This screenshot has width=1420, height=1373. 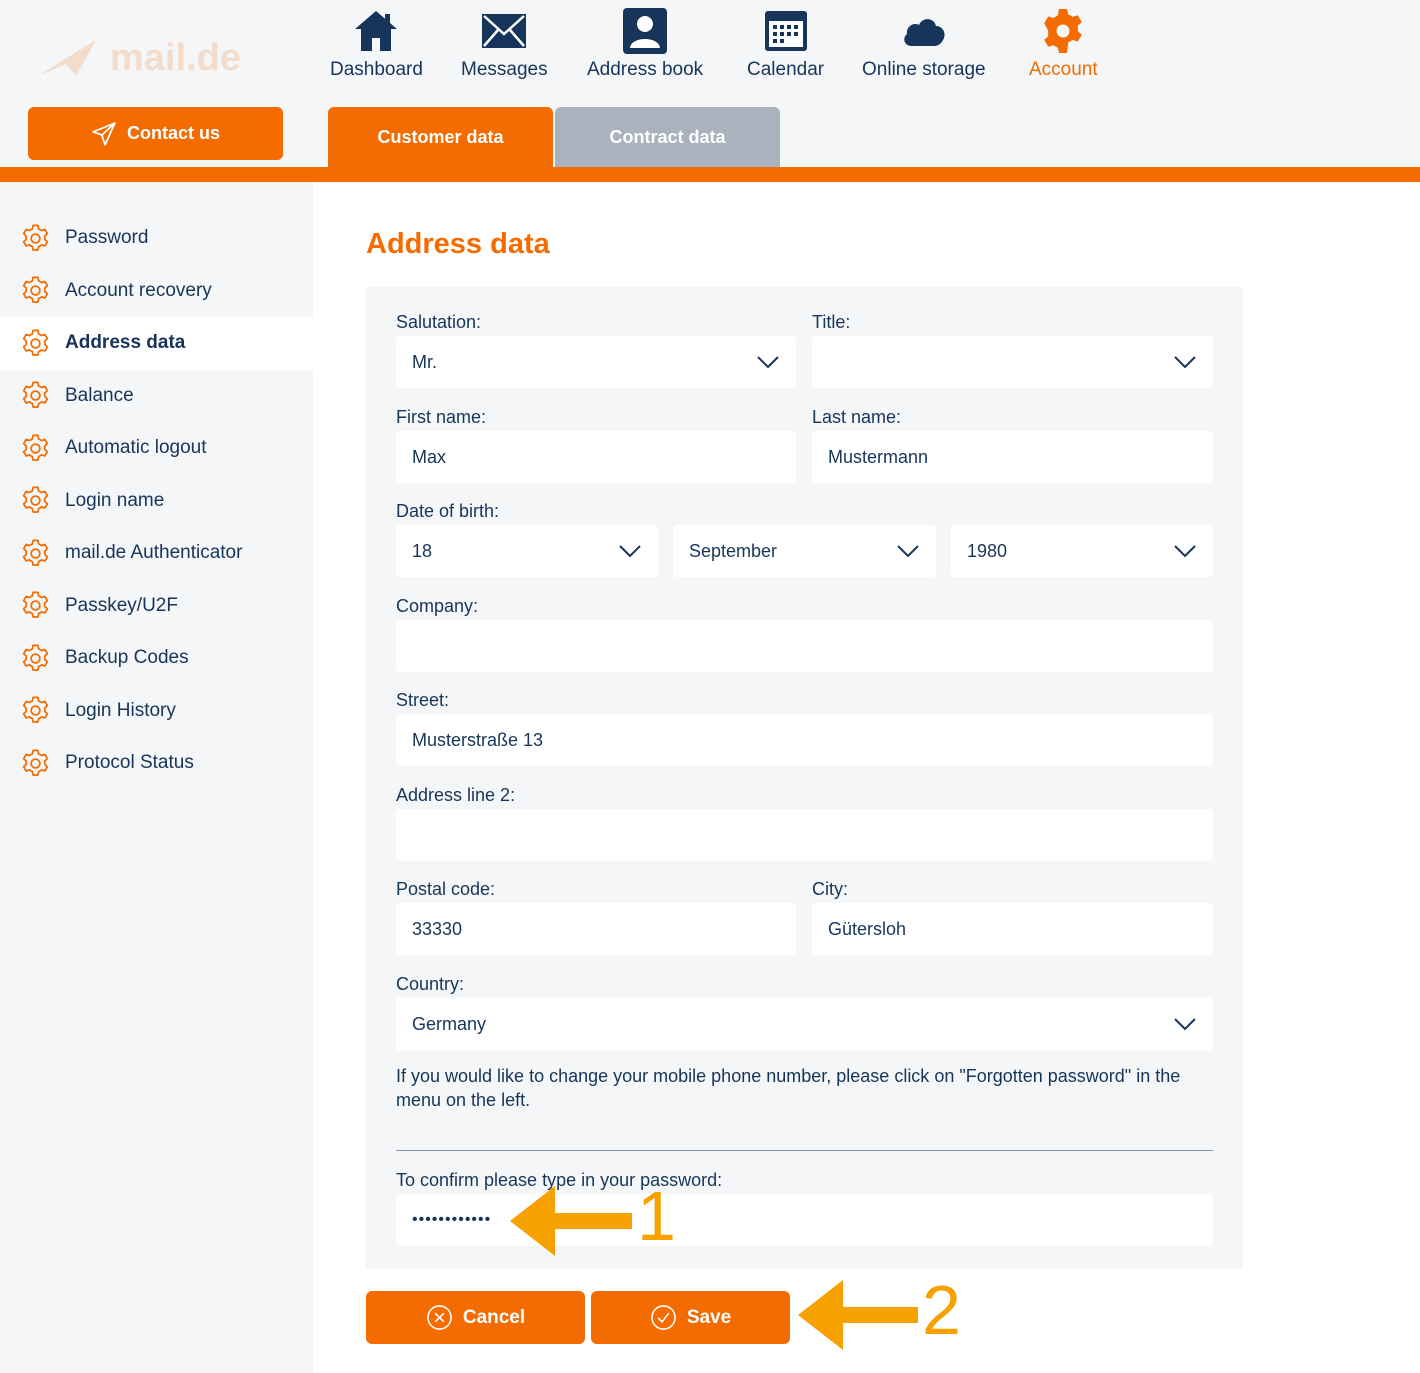 What do you see at coordinates (596, 457) in the screenshot?
I see `first-name-input: Max` at bounding box center [596, 457].